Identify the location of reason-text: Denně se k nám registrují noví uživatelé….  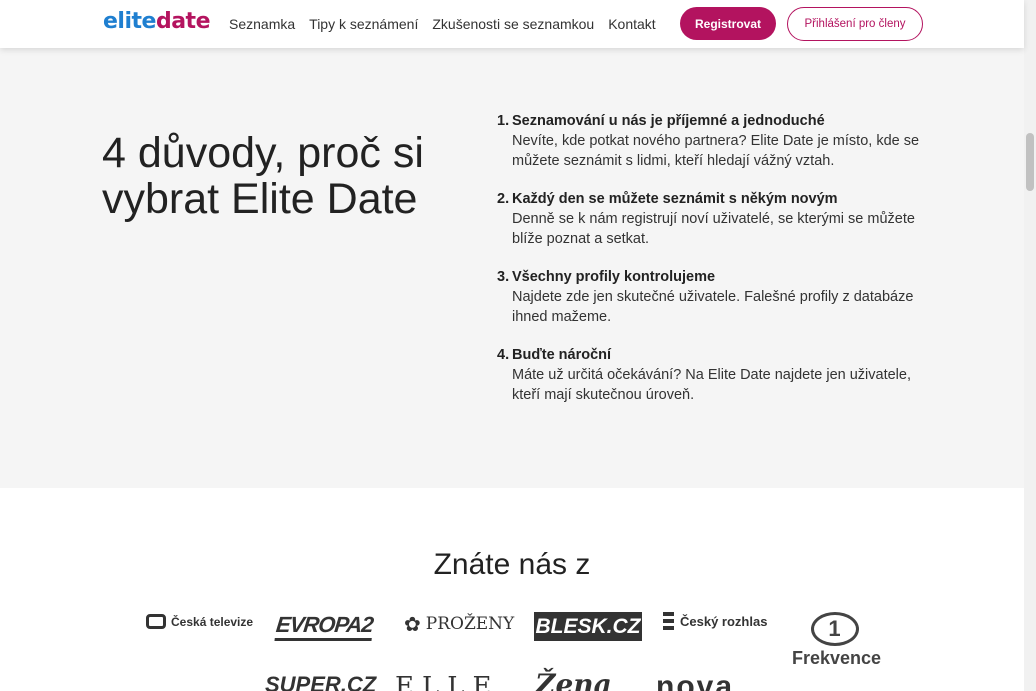
(713, 229).